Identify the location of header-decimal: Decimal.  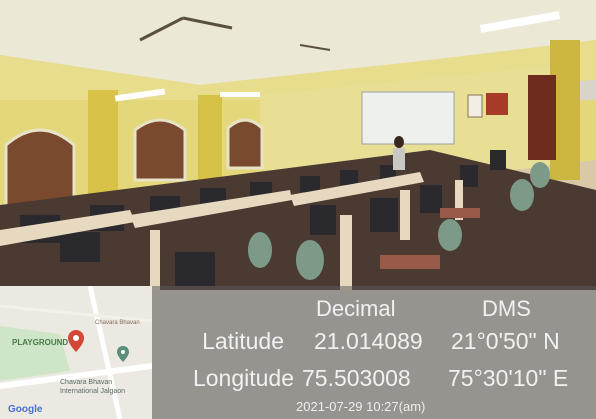
(356, 308).